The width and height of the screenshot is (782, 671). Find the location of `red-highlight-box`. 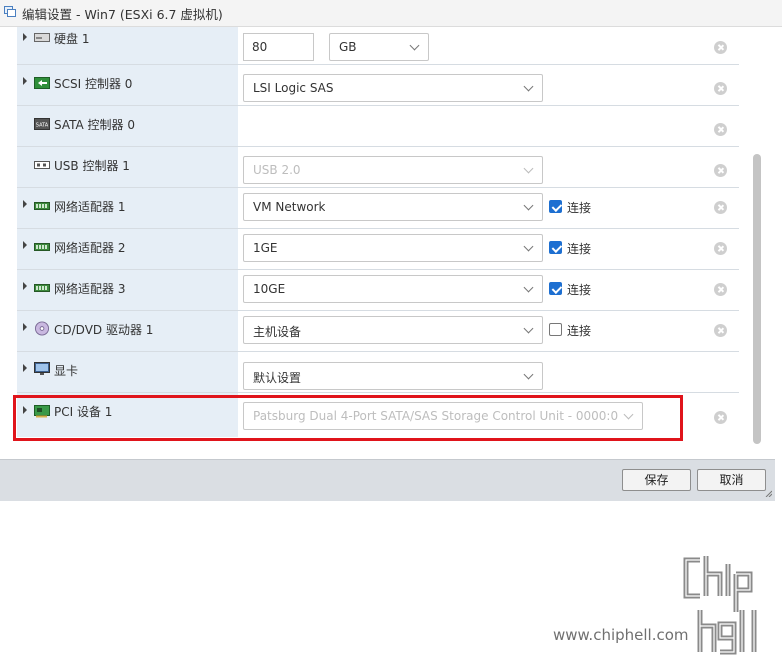

red-highlight-box is located at coordinates (348, 418).